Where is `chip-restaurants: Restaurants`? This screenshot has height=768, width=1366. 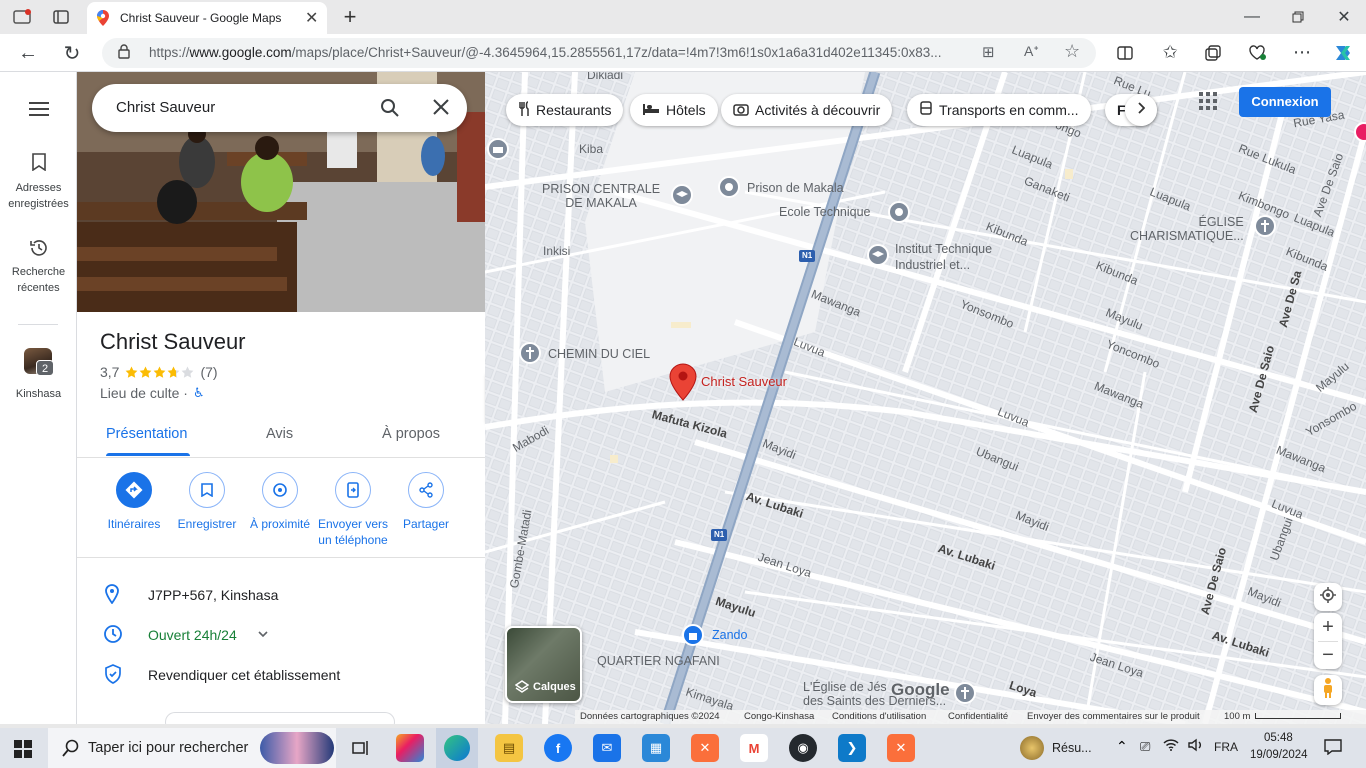
chip-restaurants: Restaurants is located at coordinates (565, 110).